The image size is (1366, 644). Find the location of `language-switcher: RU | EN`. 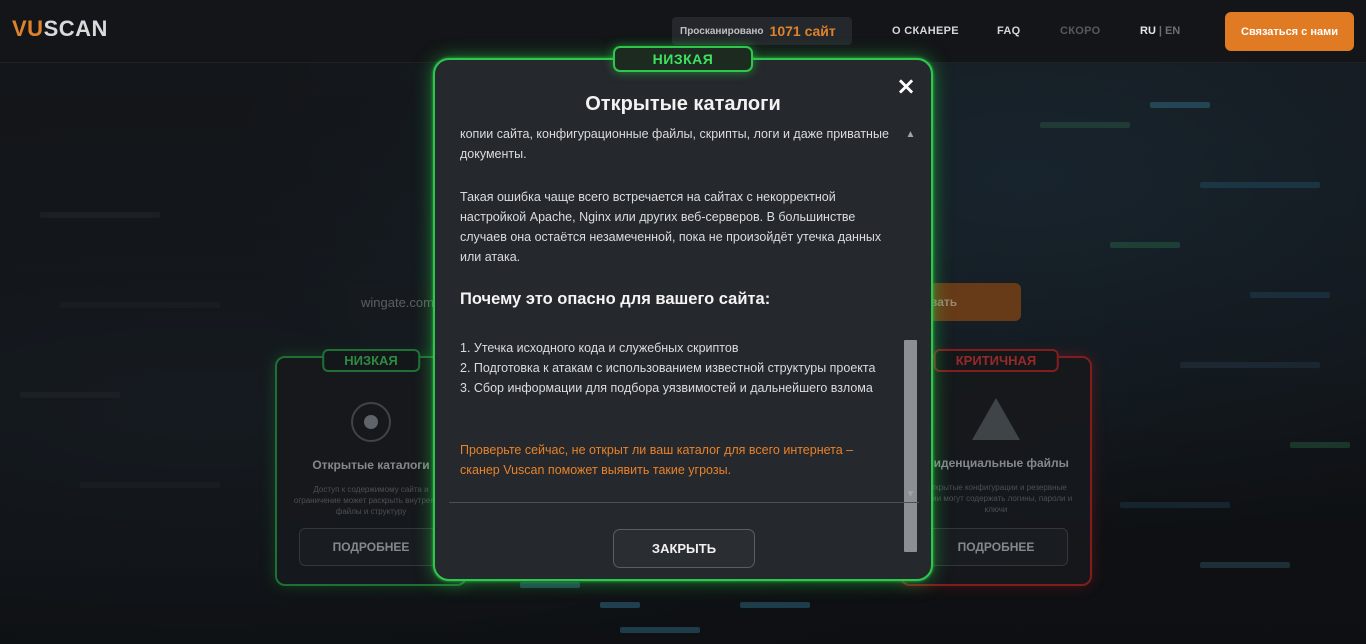

language-switcher: RU | EN is located at coordinates (1160, 31).